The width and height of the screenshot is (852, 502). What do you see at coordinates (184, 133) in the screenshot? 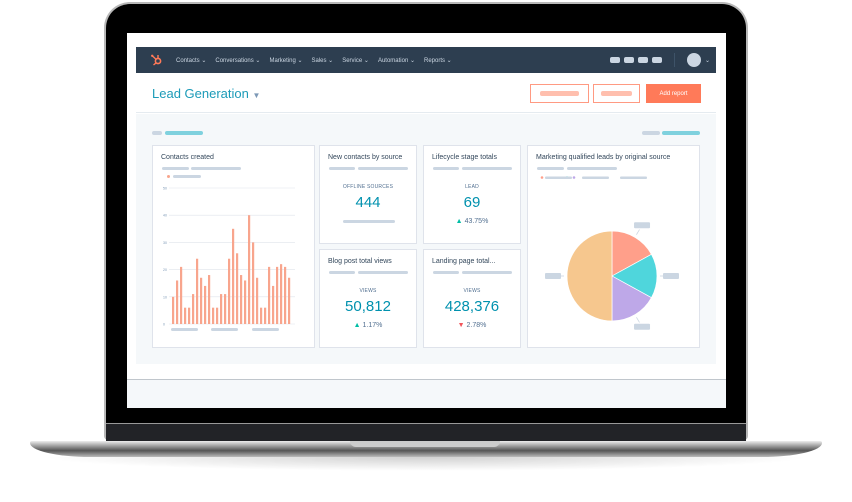
I see `filter-placeholder-active` at bounding box center [184, 133].